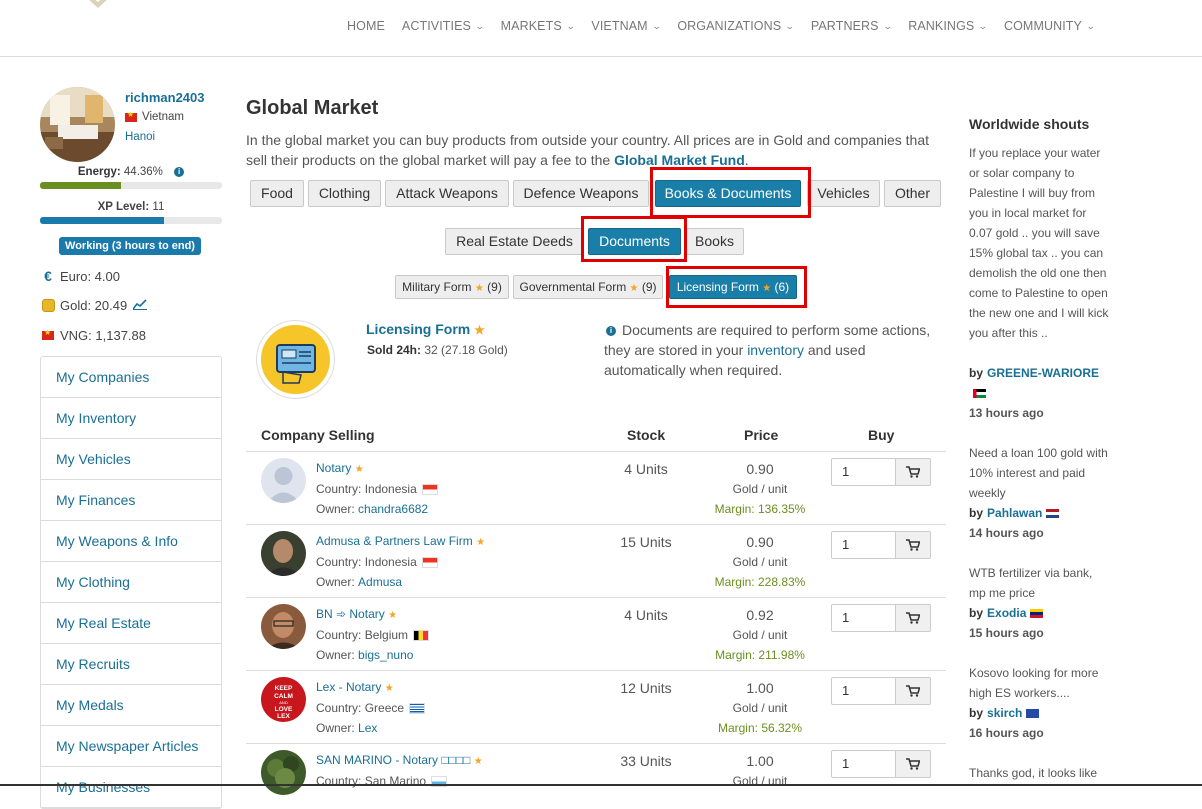 The height and width of the screenshot is (809, 1202). I want to click on indonesia-flag-icon, so click(429, 489).